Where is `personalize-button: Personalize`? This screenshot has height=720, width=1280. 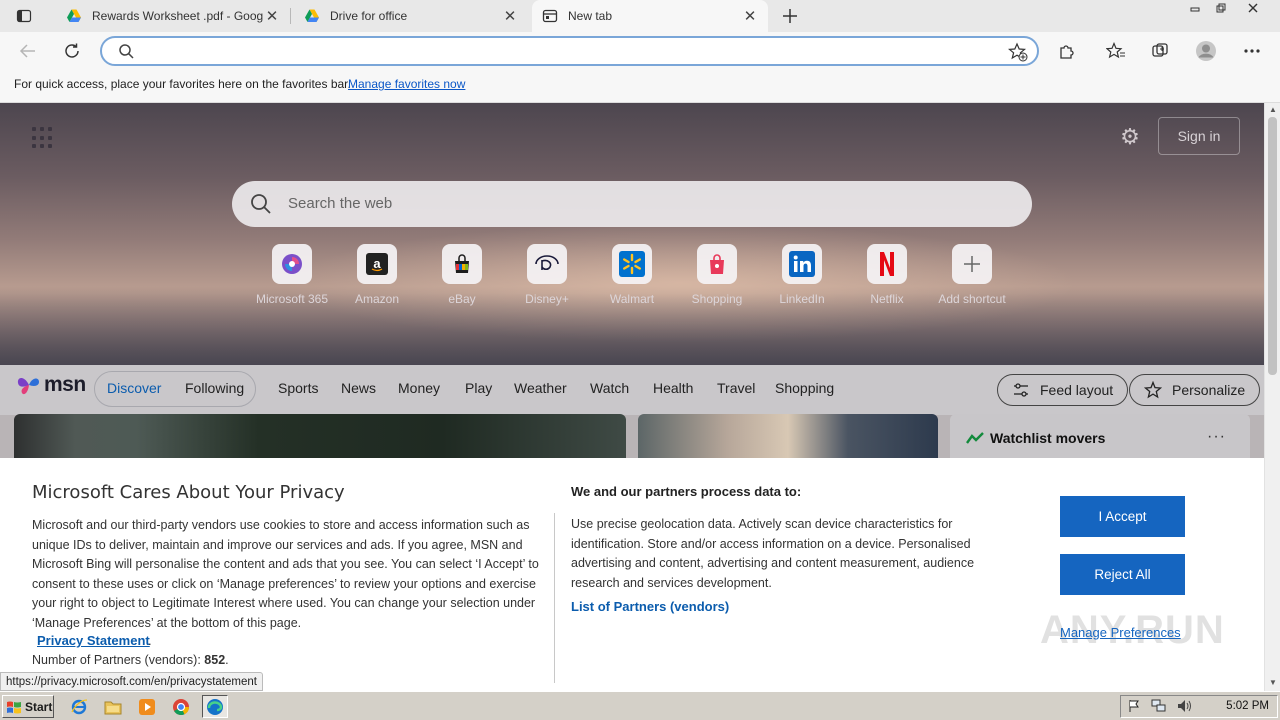 personalize-button: Personalize is located at coordinates (1195, 390).